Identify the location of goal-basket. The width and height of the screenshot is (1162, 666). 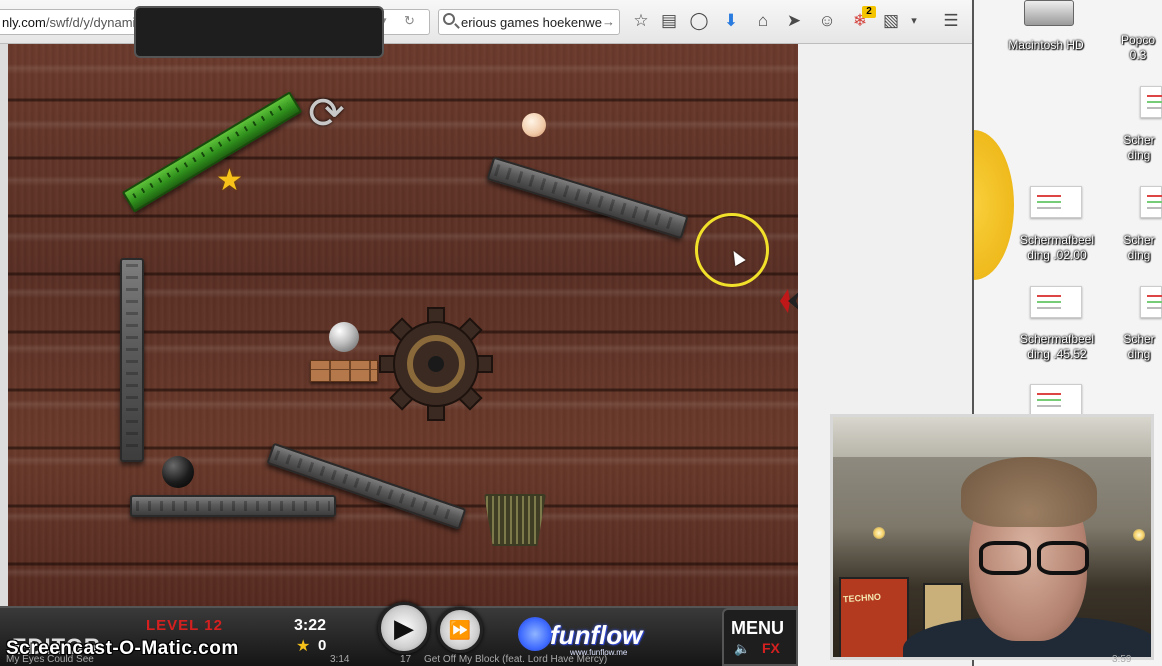
(515, 520).